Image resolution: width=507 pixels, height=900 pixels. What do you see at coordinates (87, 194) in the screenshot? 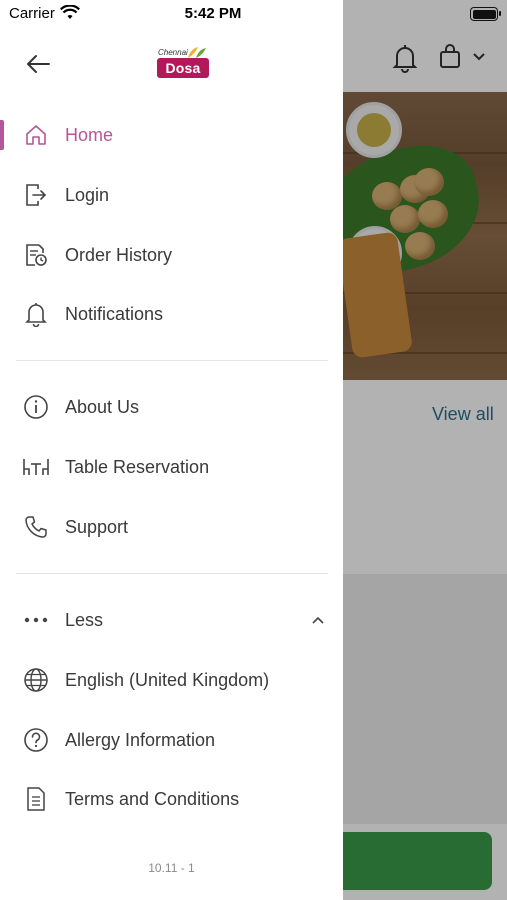
I see `menu-label-login: Login` at bounding box center [87, 194].